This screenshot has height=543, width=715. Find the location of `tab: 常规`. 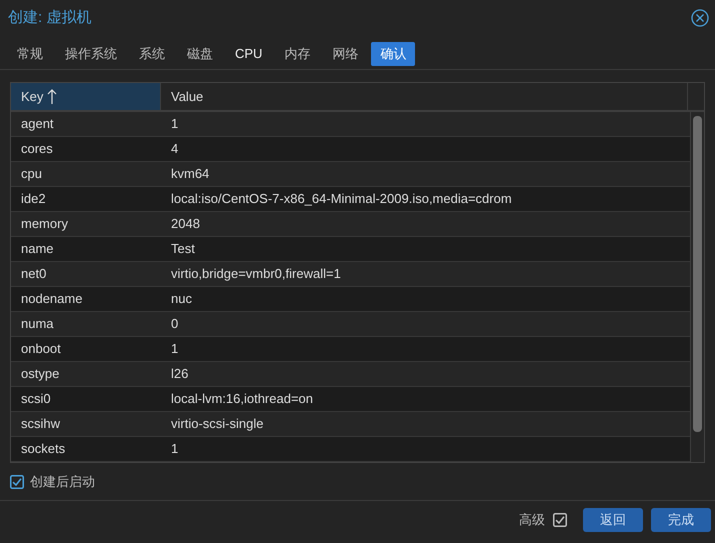

tab: 常规 is located at coordinates (30, 54).